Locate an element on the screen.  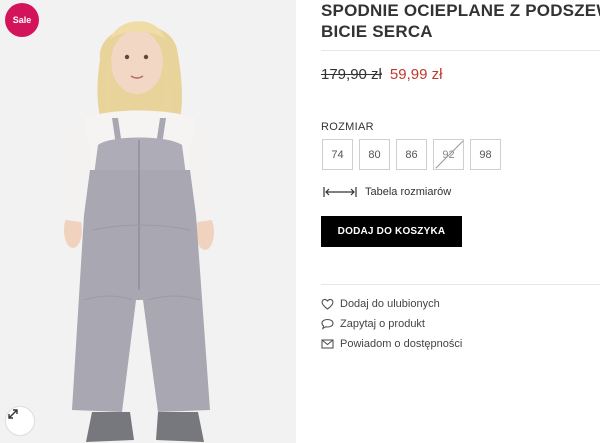
ask-about-product-link: Zapytaj o produkt is located at coordinates (391, 324).